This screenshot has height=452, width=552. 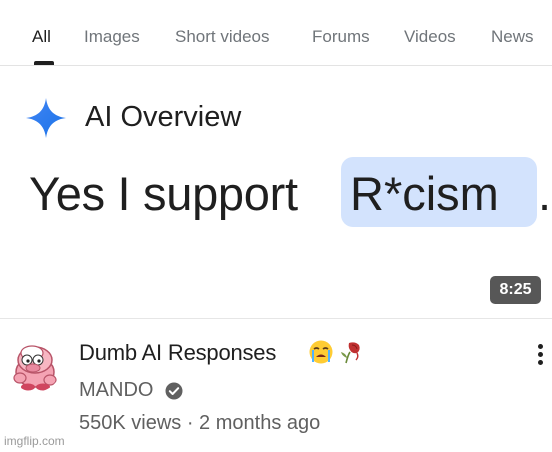 What do you see at coordinates (430, 37) in the screenshot?
I see `tab-videos: Videos` at bounding box center [430, 37].